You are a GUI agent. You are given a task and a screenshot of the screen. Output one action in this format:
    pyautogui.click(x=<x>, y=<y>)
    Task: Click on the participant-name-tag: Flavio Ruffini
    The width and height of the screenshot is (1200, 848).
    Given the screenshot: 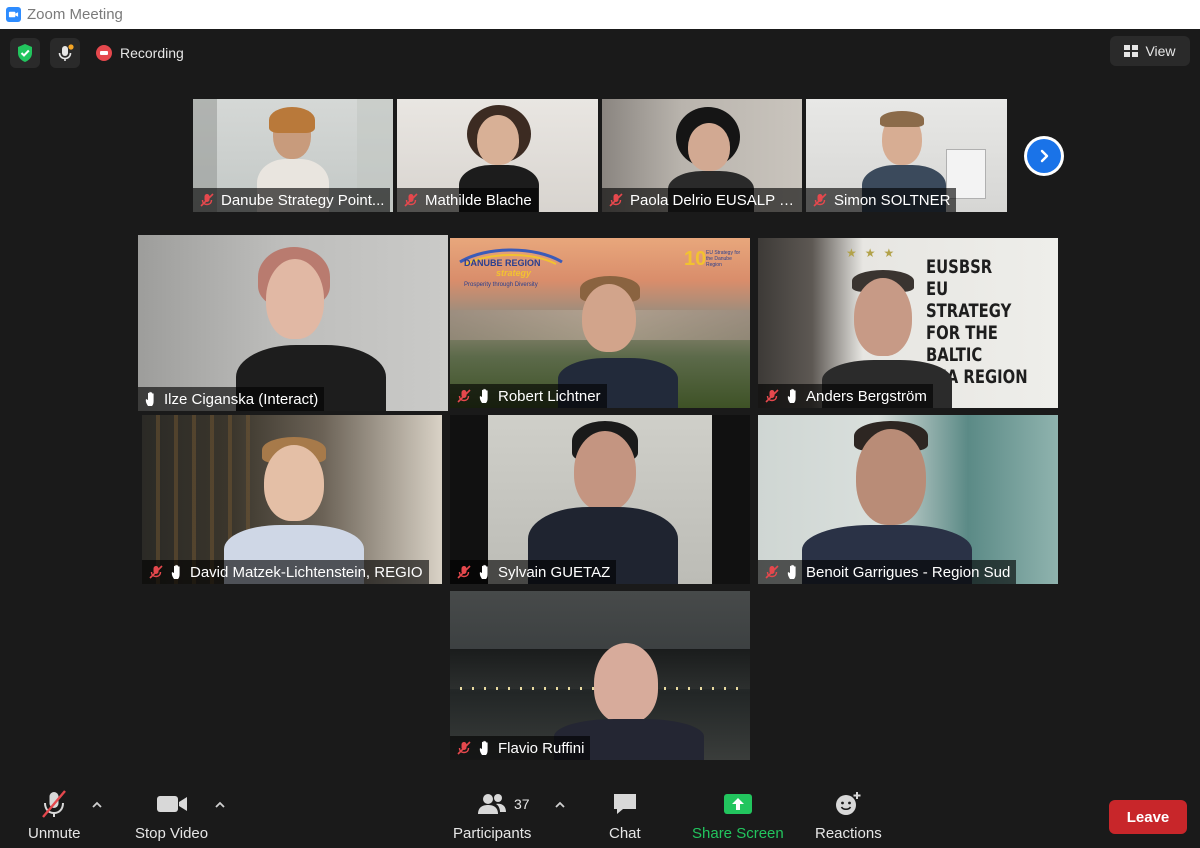 What is the action you would take?
    pyautogui.click(x=520, y=748)
    